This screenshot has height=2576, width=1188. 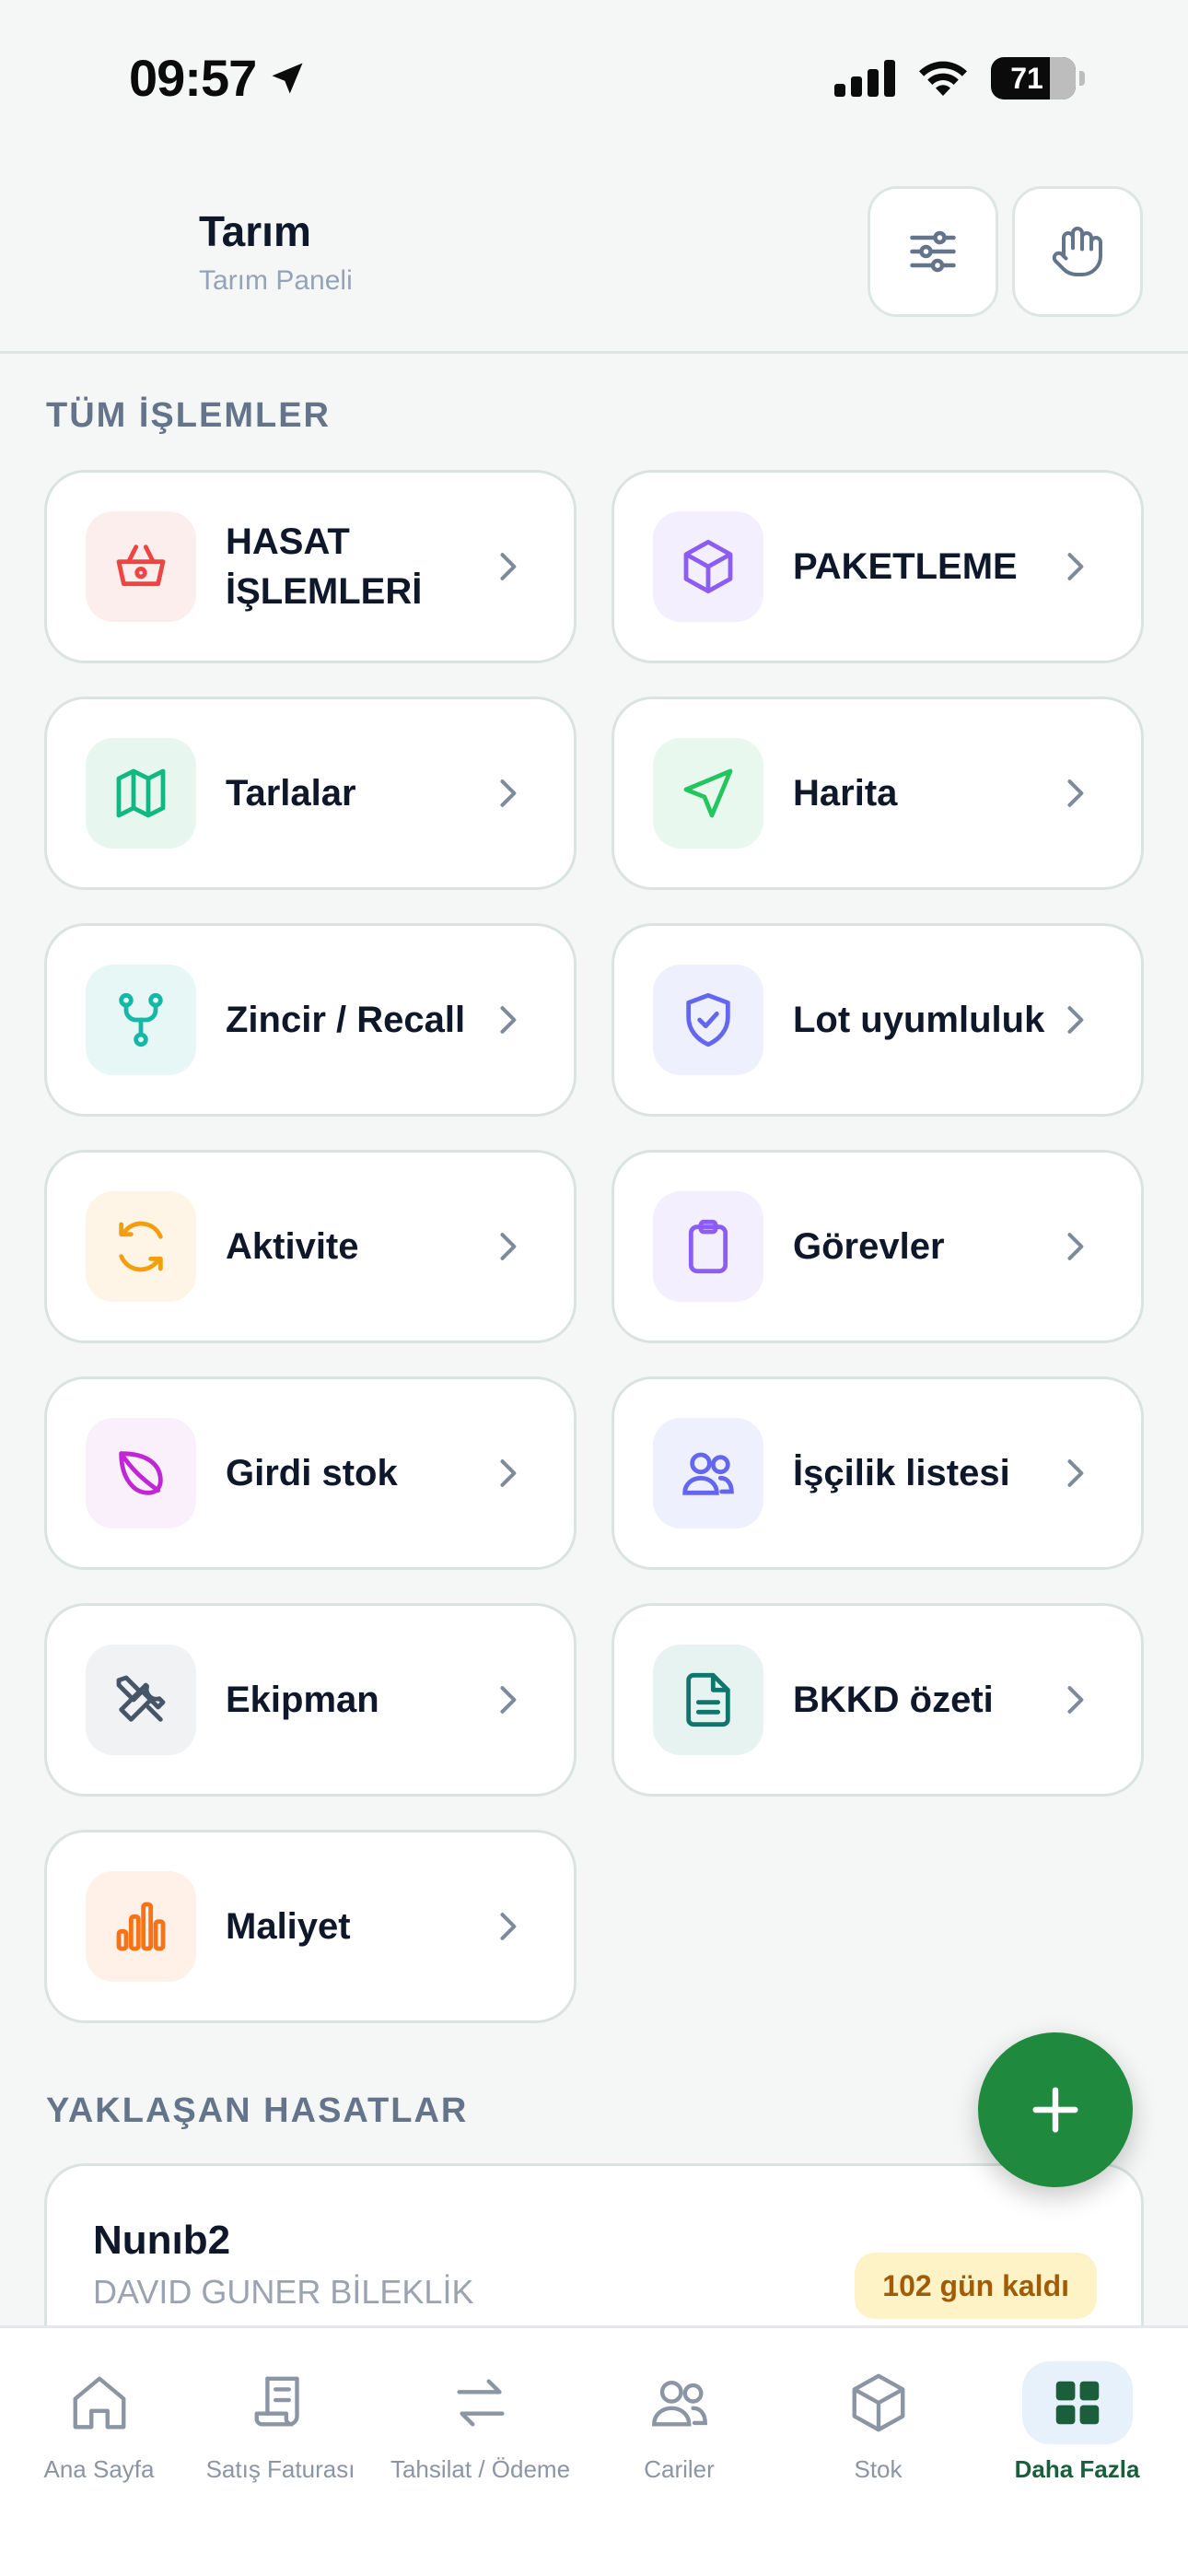 I want to click on tools-icon, so click(x=141, y=1698).